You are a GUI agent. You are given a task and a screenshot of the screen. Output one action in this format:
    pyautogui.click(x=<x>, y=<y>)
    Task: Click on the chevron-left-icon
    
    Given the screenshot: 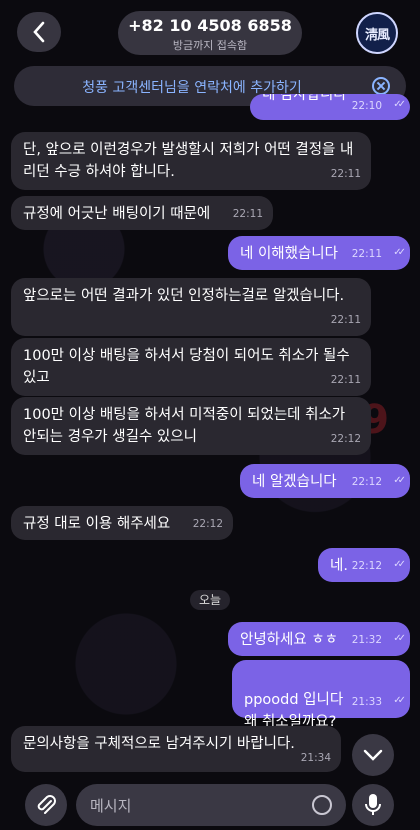 What is the action you would take?
    pyautogui.click(x=39, y=32)
    